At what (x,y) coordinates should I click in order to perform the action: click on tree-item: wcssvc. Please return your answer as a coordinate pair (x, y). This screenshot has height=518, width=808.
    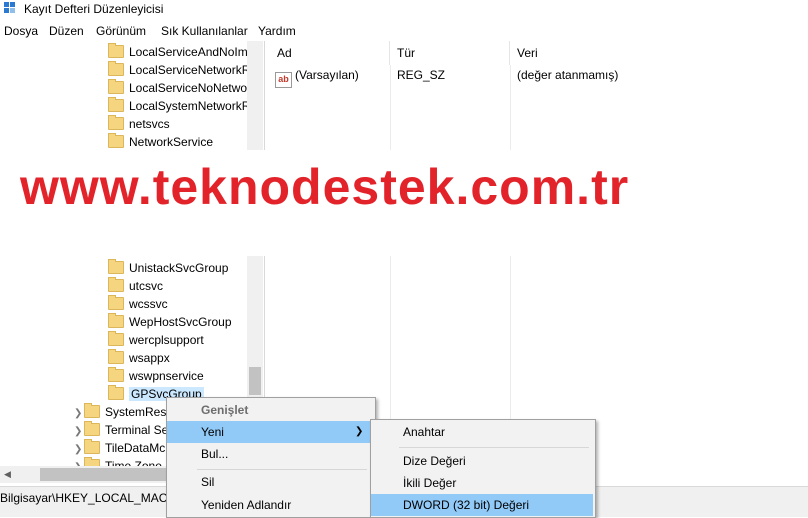
    Looking at the image, I should click on (138, 304).